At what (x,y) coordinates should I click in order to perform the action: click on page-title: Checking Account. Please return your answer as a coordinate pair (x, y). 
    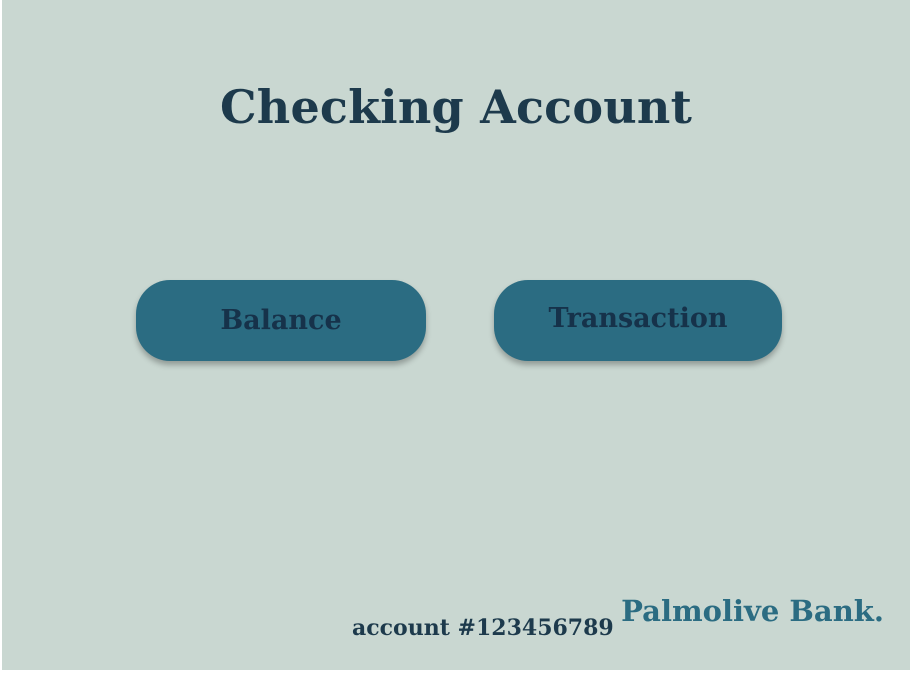
    Looking at the image, I should click on (456, 107).